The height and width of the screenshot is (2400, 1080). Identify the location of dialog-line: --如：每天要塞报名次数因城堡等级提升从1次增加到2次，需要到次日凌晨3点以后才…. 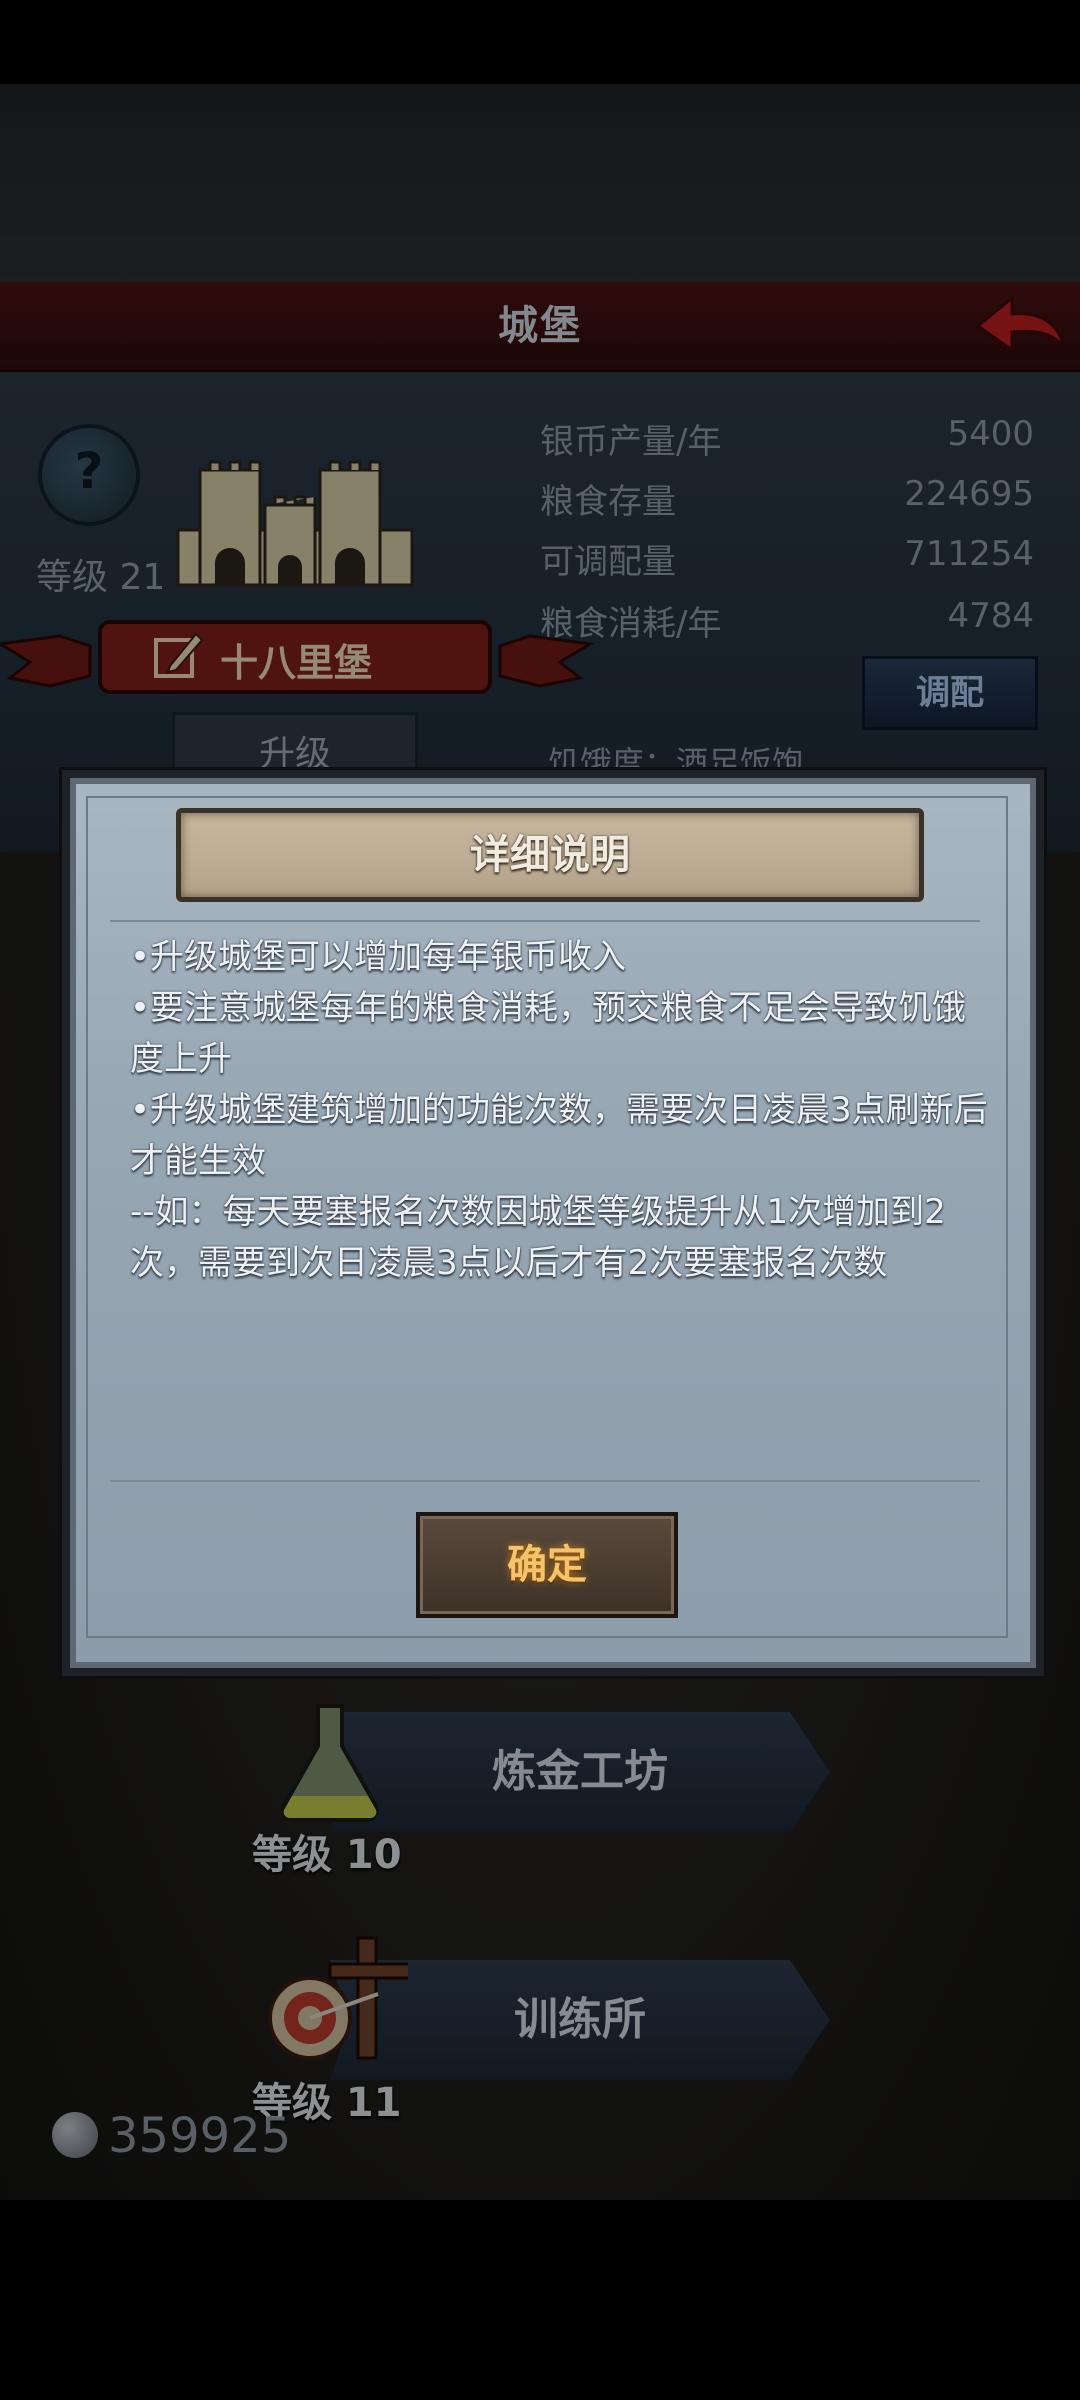
(538, 1237).